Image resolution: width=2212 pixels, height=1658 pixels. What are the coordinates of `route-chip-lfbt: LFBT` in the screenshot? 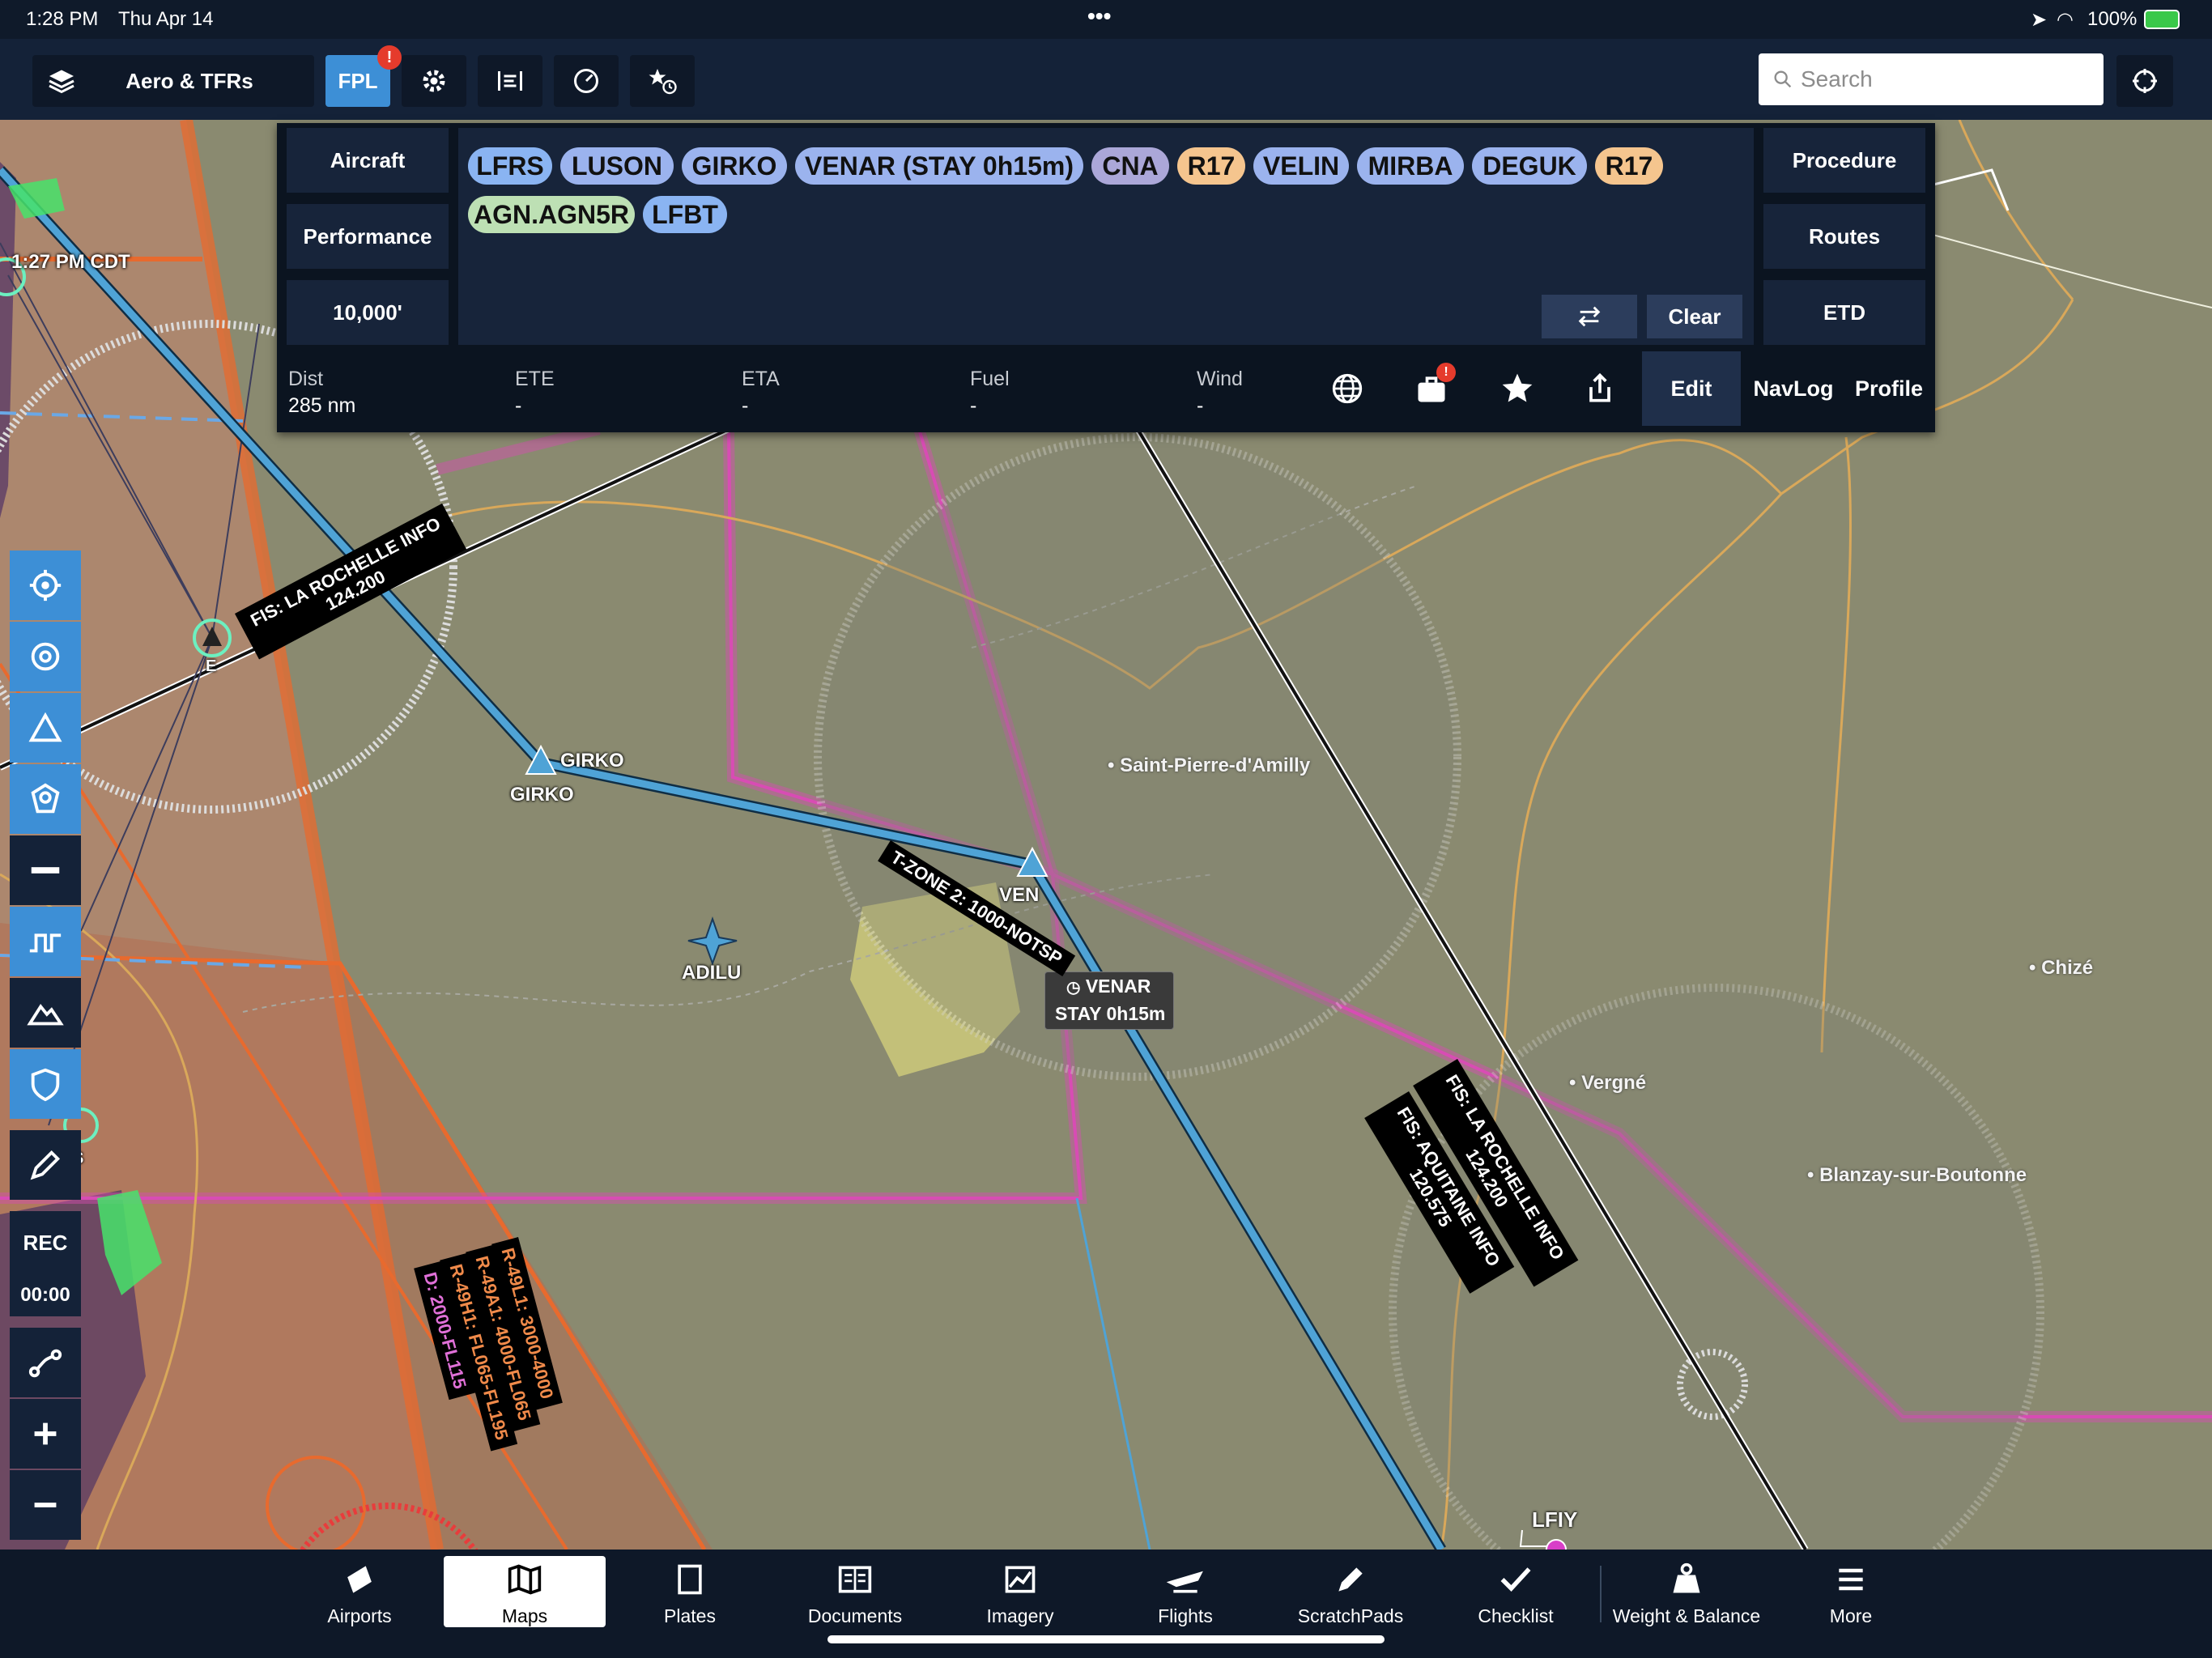 It's located at (685, 214).